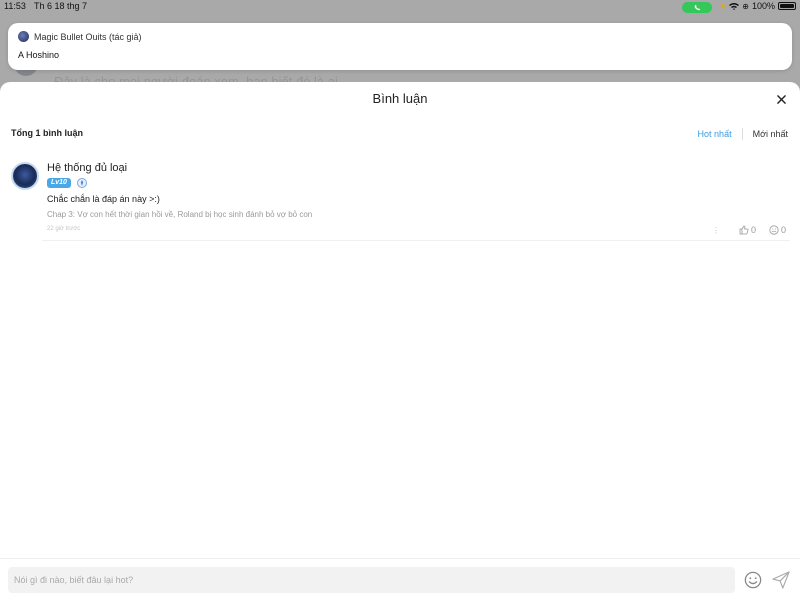 Image resolution: width=800 pixels, height=600 pixels. What do you see at coordinates (103, 199) in the screenshot?
I see `comment-text: Chắc chắn là đáp án này >:)` at bounding box center [103, 199].